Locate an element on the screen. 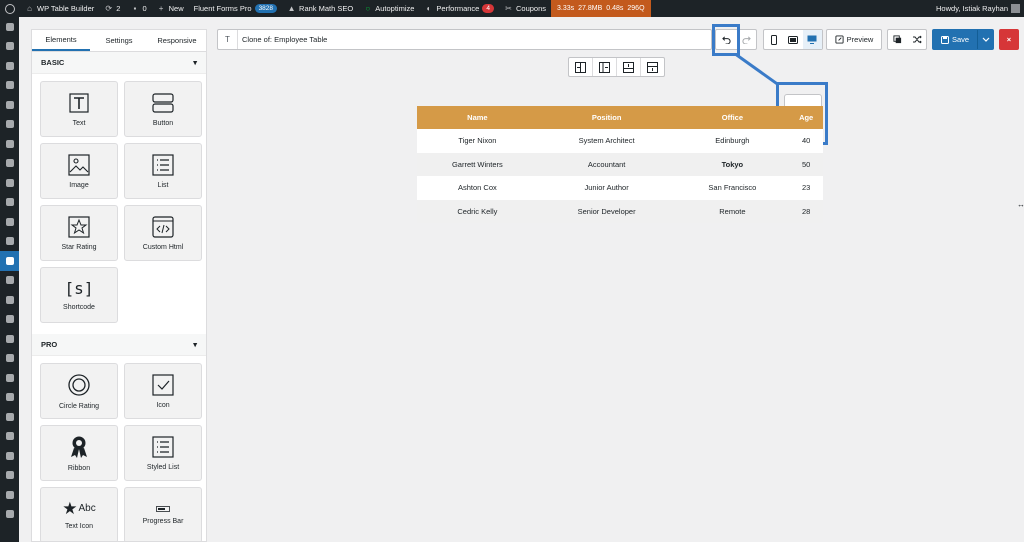  menu-table-builder-icon is located at coordinates (9, 261).